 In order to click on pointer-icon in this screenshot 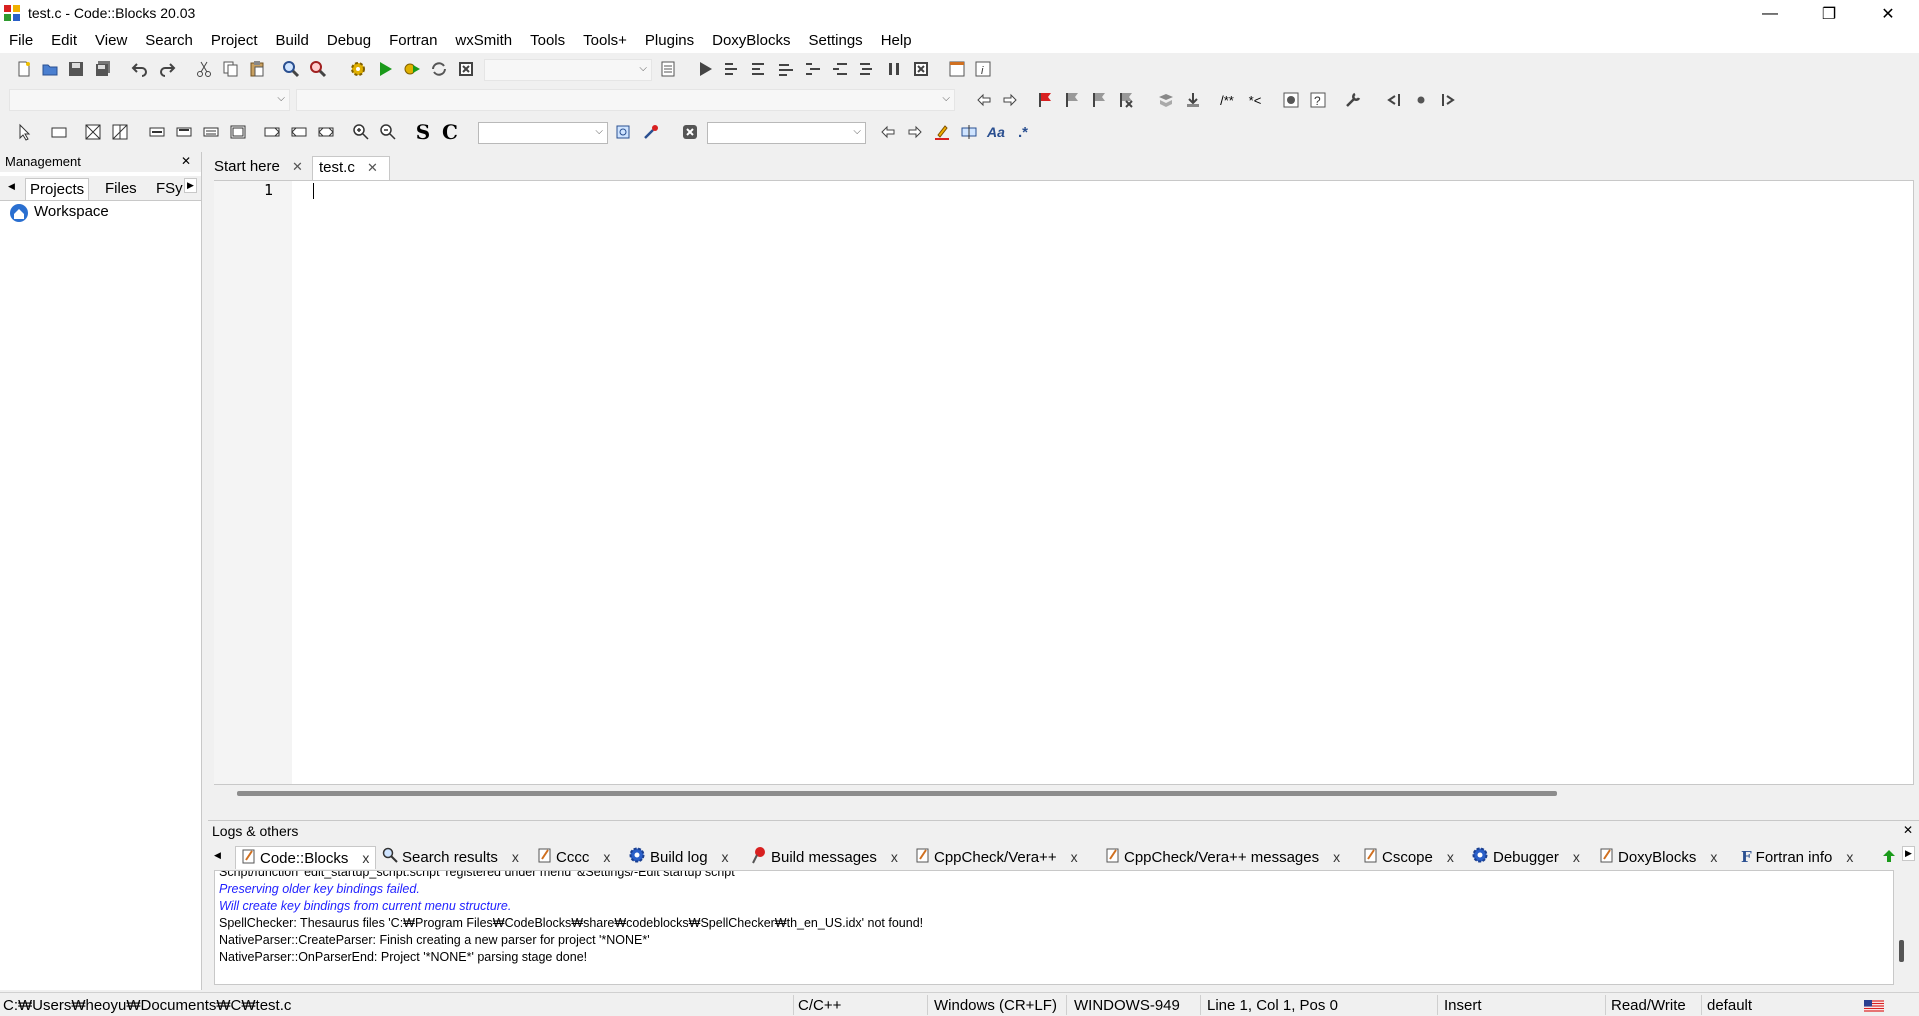, I will do `click(24, 132)`.